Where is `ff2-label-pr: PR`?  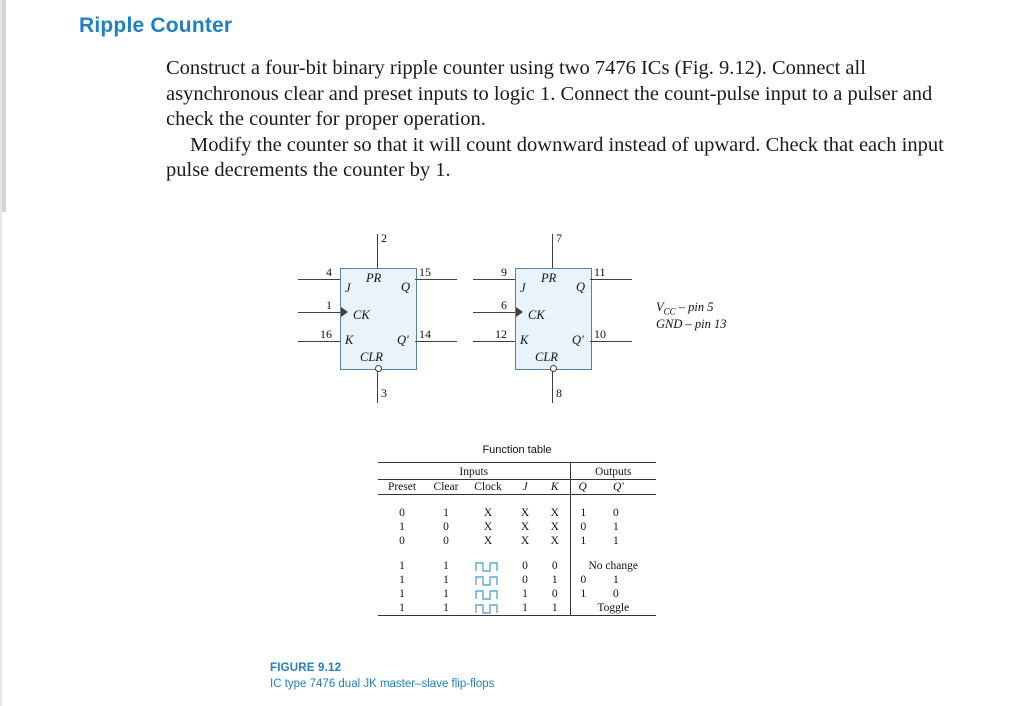
ff2-label-pr: PR is located at coordinates (549, 278).